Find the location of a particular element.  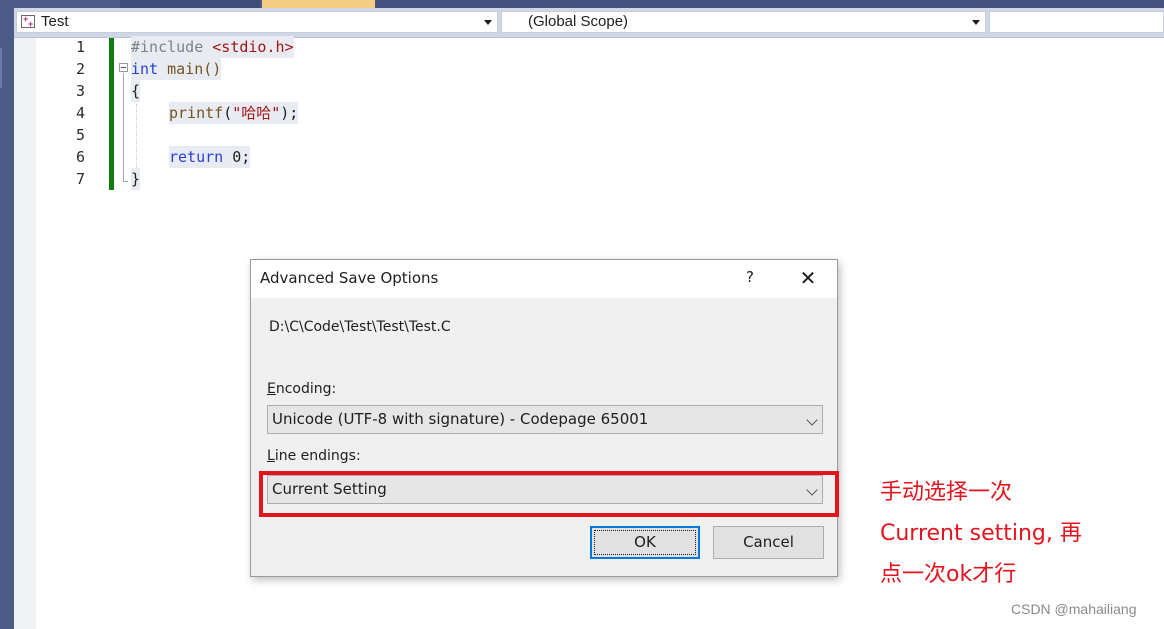

keyword: int is located at coordinates (145, 69).